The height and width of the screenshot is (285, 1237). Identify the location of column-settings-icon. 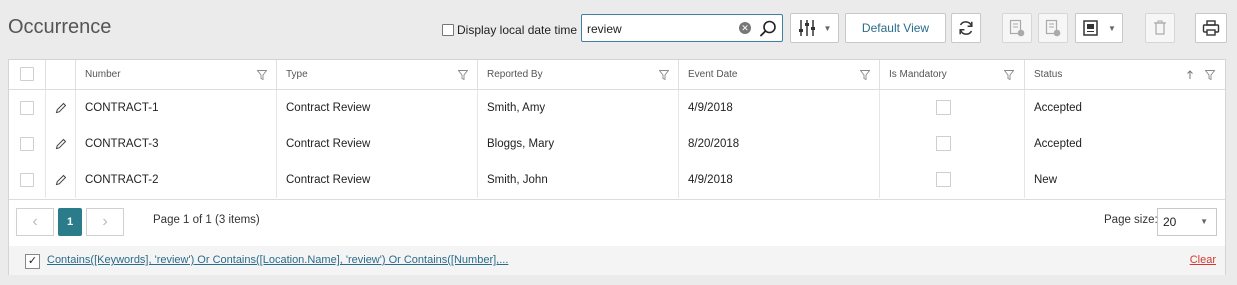
(806, 28).